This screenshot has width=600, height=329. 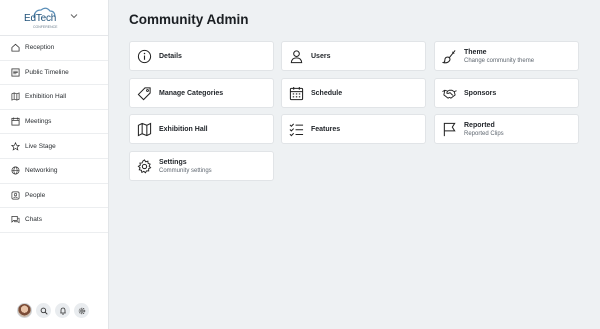 I want to click on sidebar-item-meetings: Meetings, so click(x=54, y=122).